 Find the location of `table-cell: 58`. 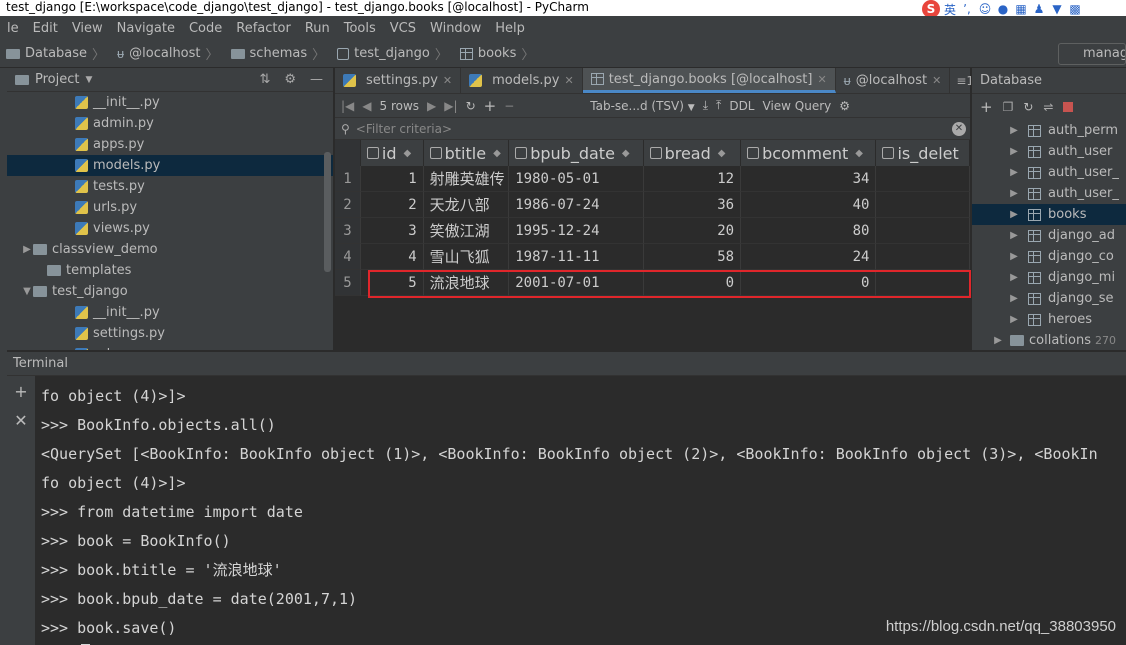

table-cell: 58 is located at coordinates (692, 257).